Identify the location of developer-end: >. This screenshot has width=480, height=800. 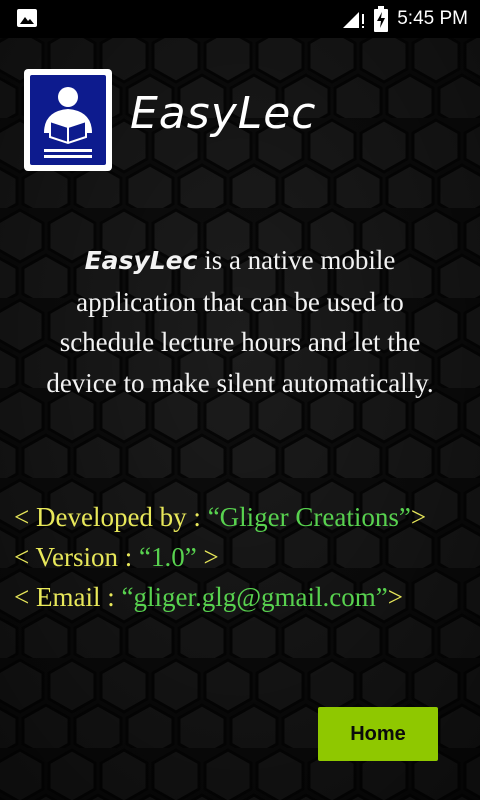
(418, 517).